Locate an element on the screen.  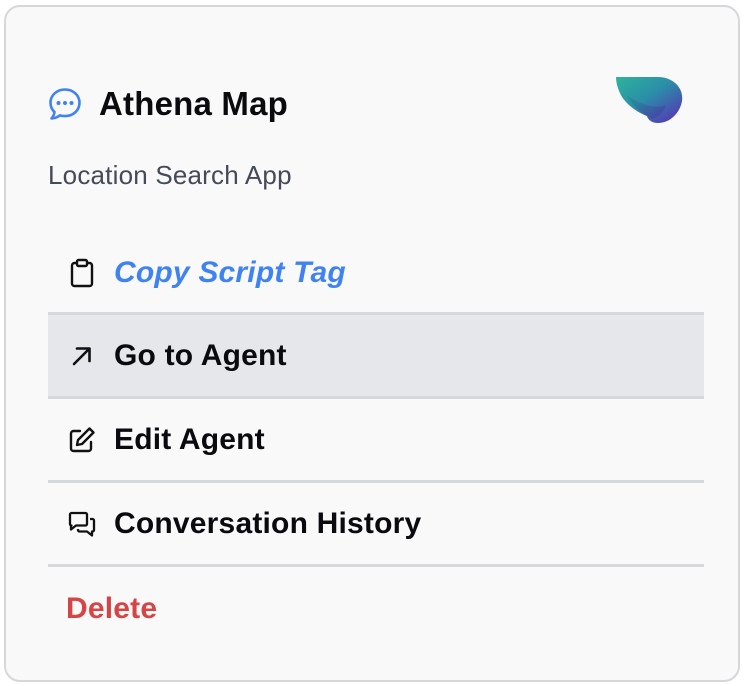
edit-icon is located at coordinates (82, 440).